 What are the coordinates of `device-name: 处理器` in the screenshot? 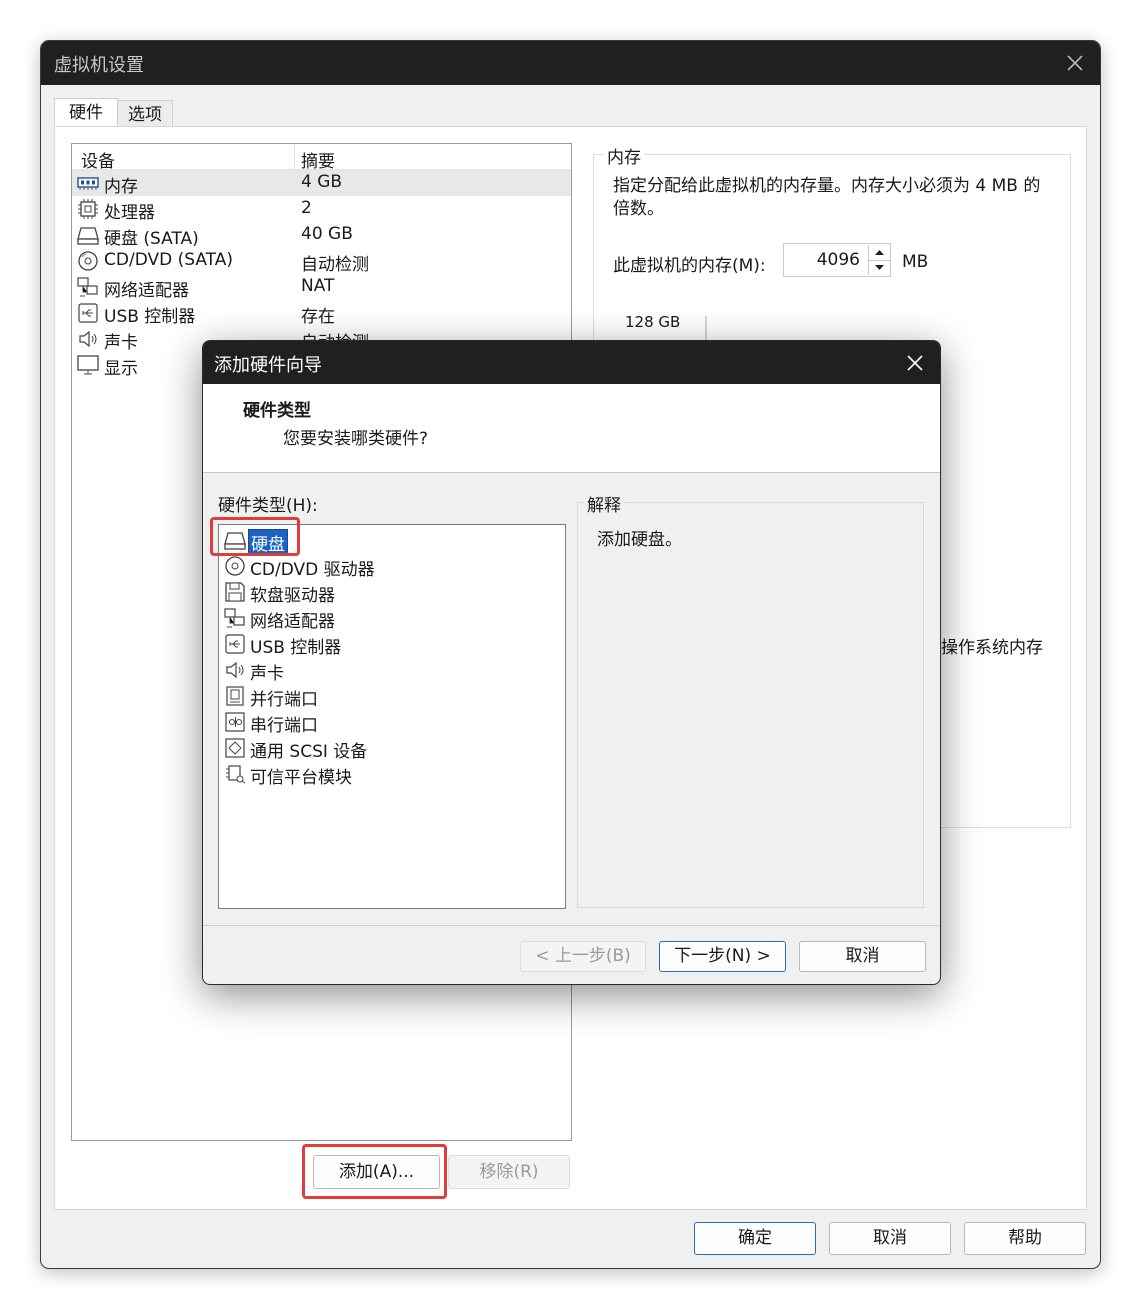 It's located at (129, 213).